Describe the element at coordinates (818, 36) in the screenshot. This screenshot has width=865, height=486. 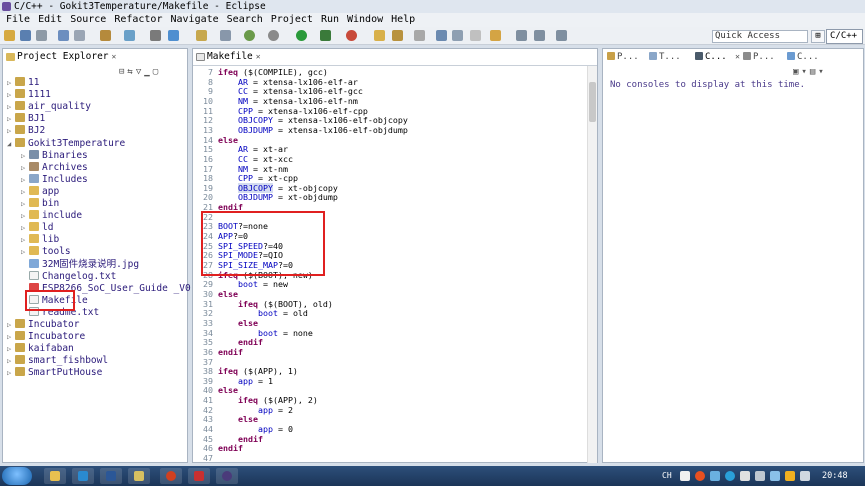
I see `open-perspective-button: ⊞` at that location.